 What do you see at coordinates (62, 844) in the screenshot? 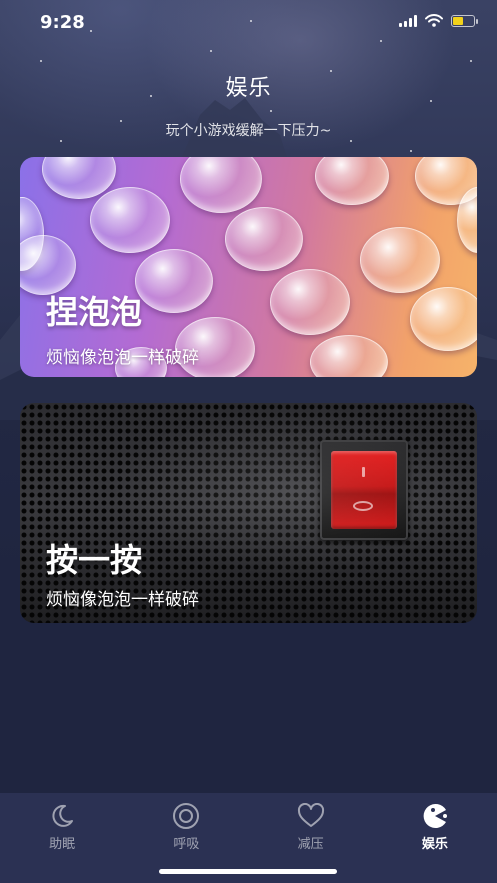
I see `tab-sleep-label: 助眠` at bounding box center [62, 844].